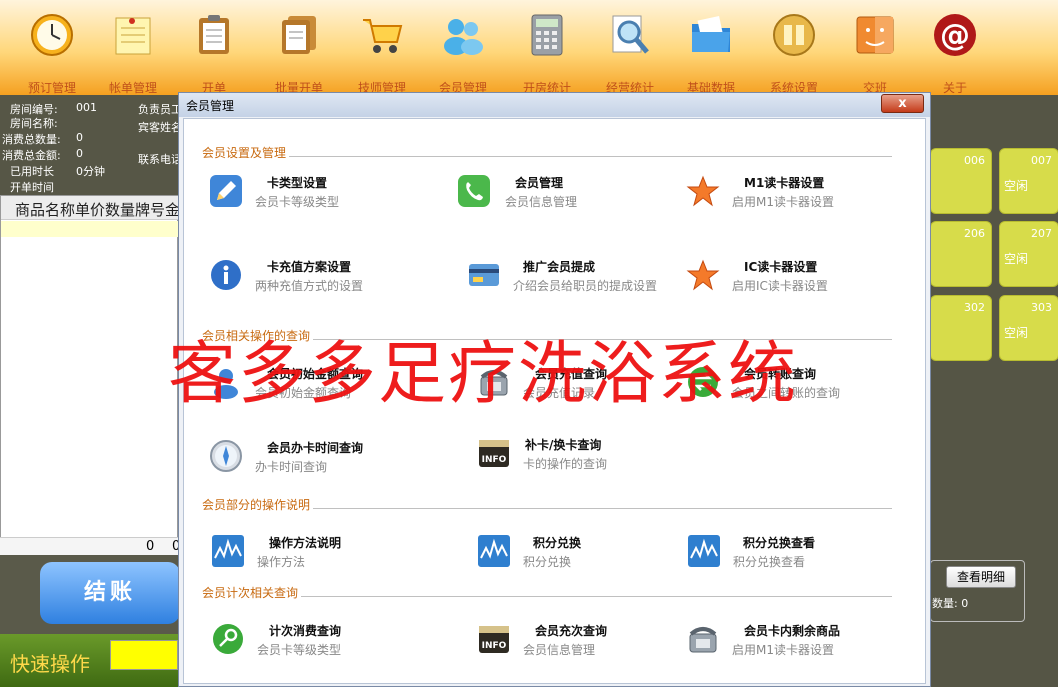  I want to click on room-tile: 207 空闲, so click(1028, 254).